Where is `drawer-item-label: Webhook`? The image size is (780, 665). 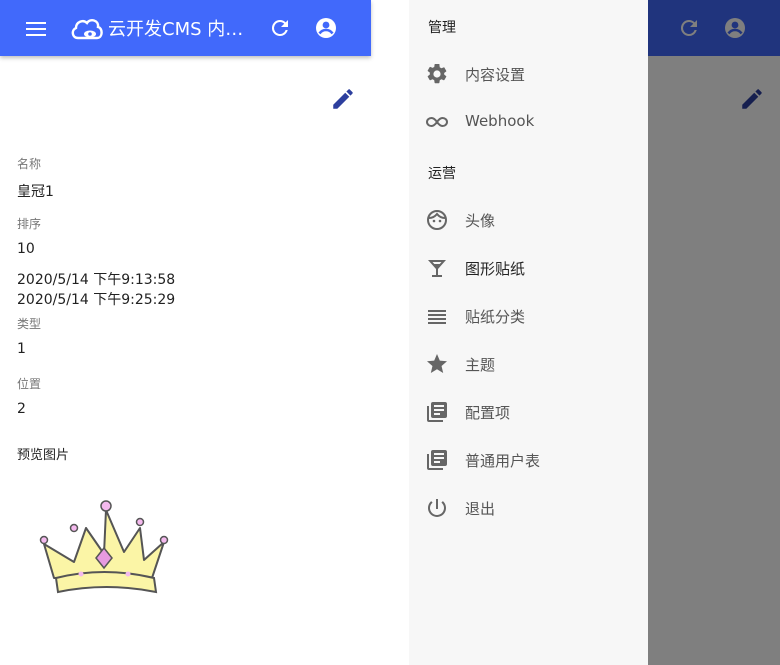
drawer-item-label: Webhook is located at coordinates (500, 121).